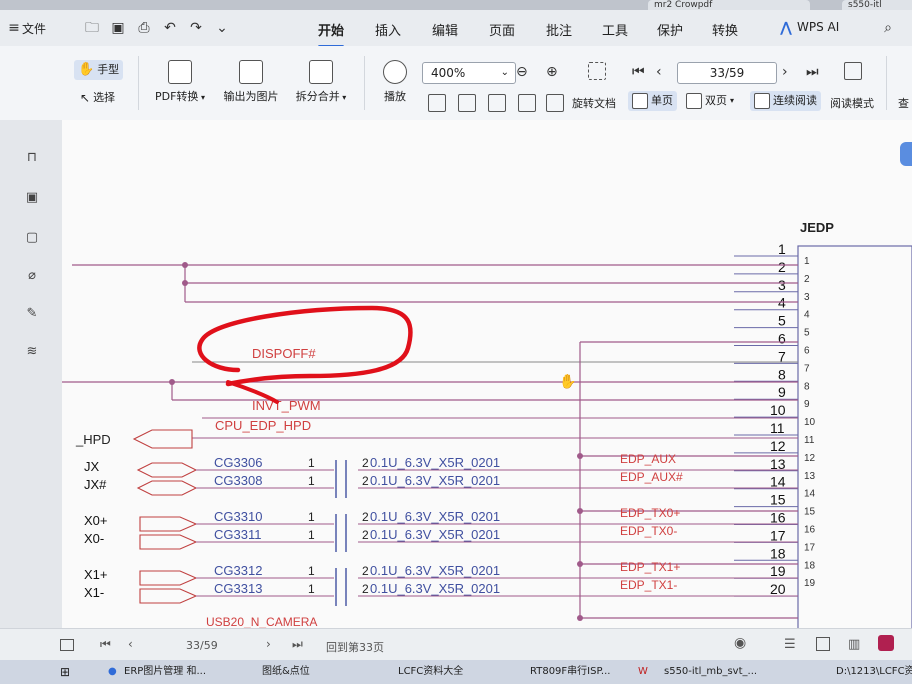 This screenshot has height=684, width=912. I want to click on play-button: 播放, so click(395, 82).